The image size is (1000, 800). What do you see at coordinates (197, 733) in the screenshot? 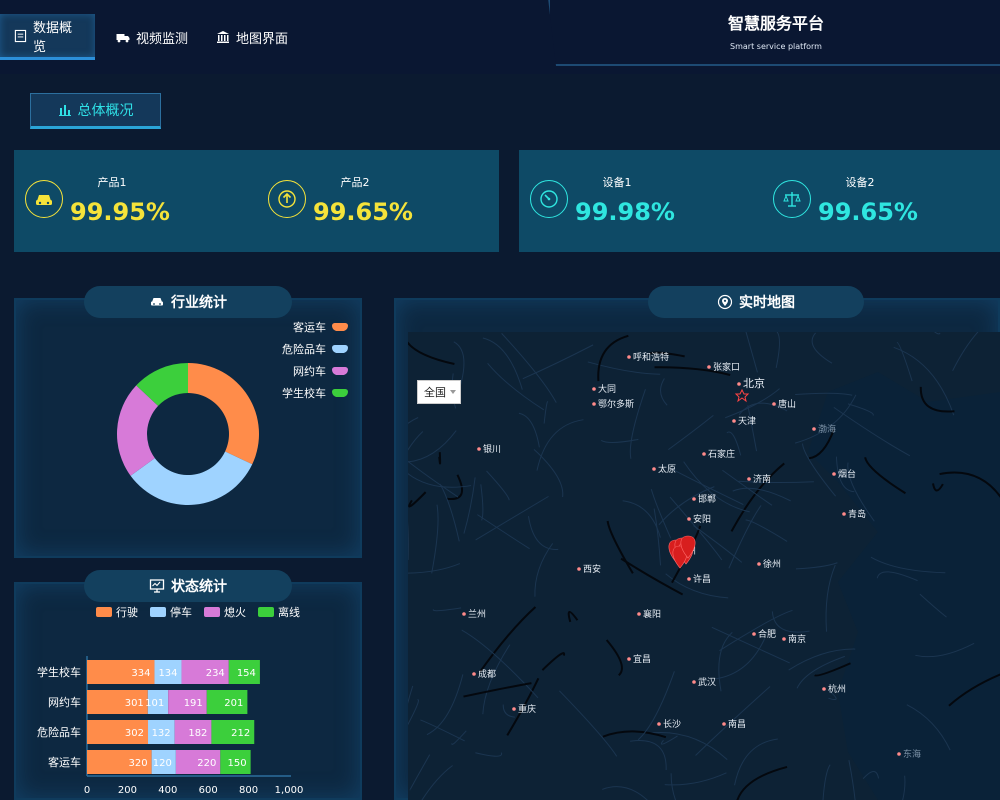
I see `bar-value-label: 182` at bounding box center [197, 733].